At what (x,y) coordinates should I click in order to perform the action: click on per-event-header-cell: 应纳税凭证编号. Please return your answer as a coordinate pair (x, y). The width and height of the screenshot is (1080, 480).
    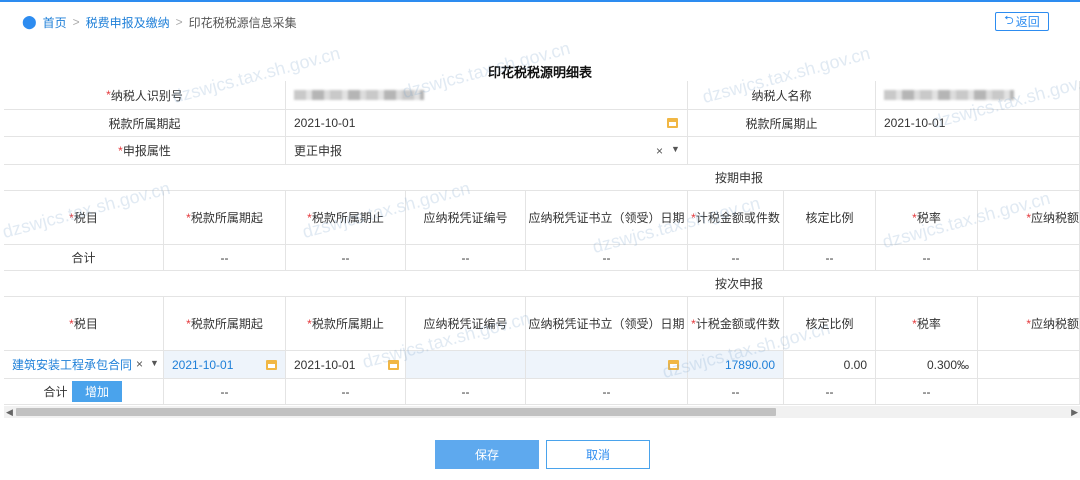
    Looking at the image, I should click on (466, 324).